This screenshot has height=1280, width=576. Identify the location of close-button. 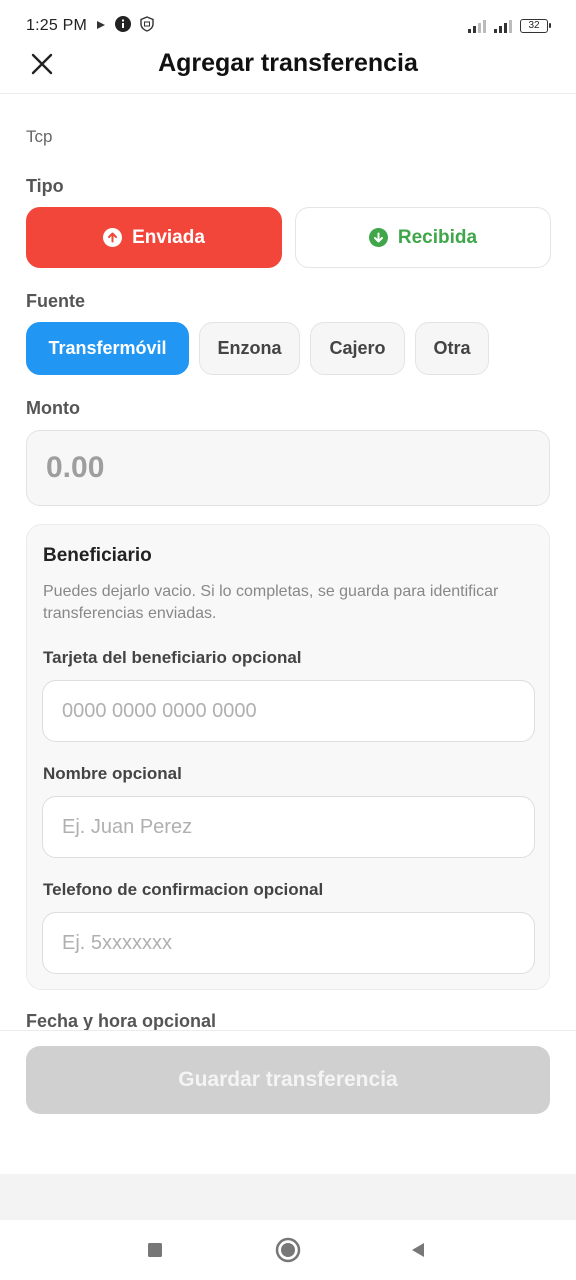
(42, 64).